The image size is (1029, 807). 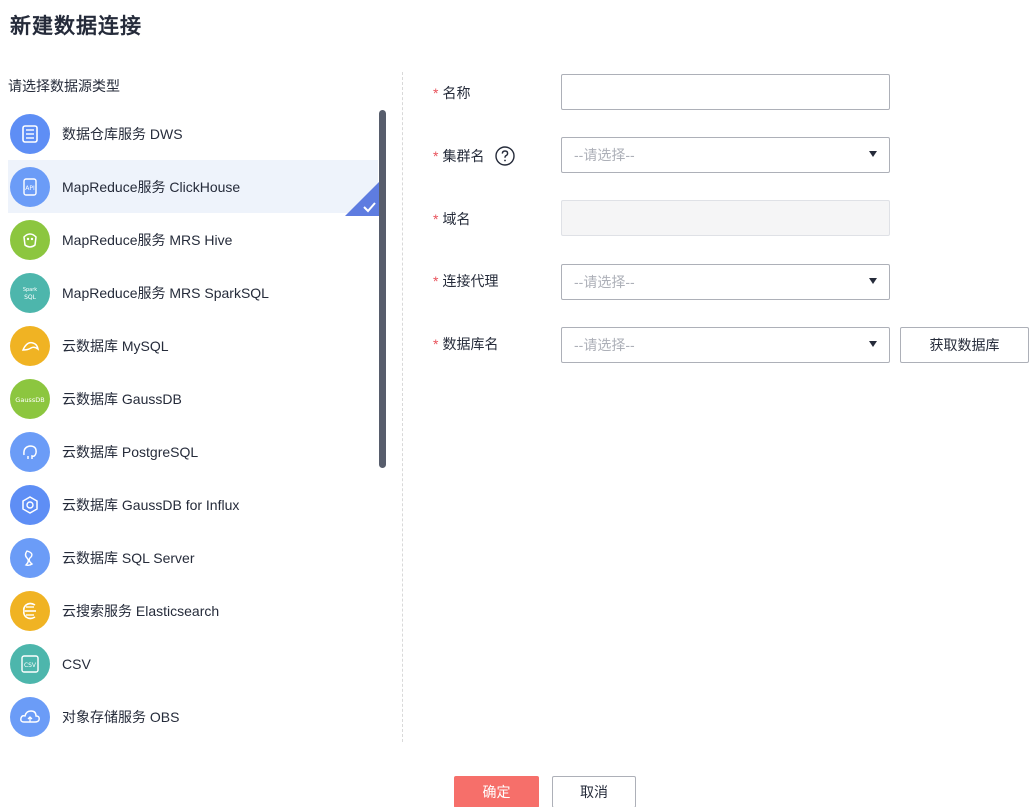 What do you see at coordinates (964, 345) in the screenshot?
I see `fetch-database-button: 获取数据库` at bounding box center [964, 345].